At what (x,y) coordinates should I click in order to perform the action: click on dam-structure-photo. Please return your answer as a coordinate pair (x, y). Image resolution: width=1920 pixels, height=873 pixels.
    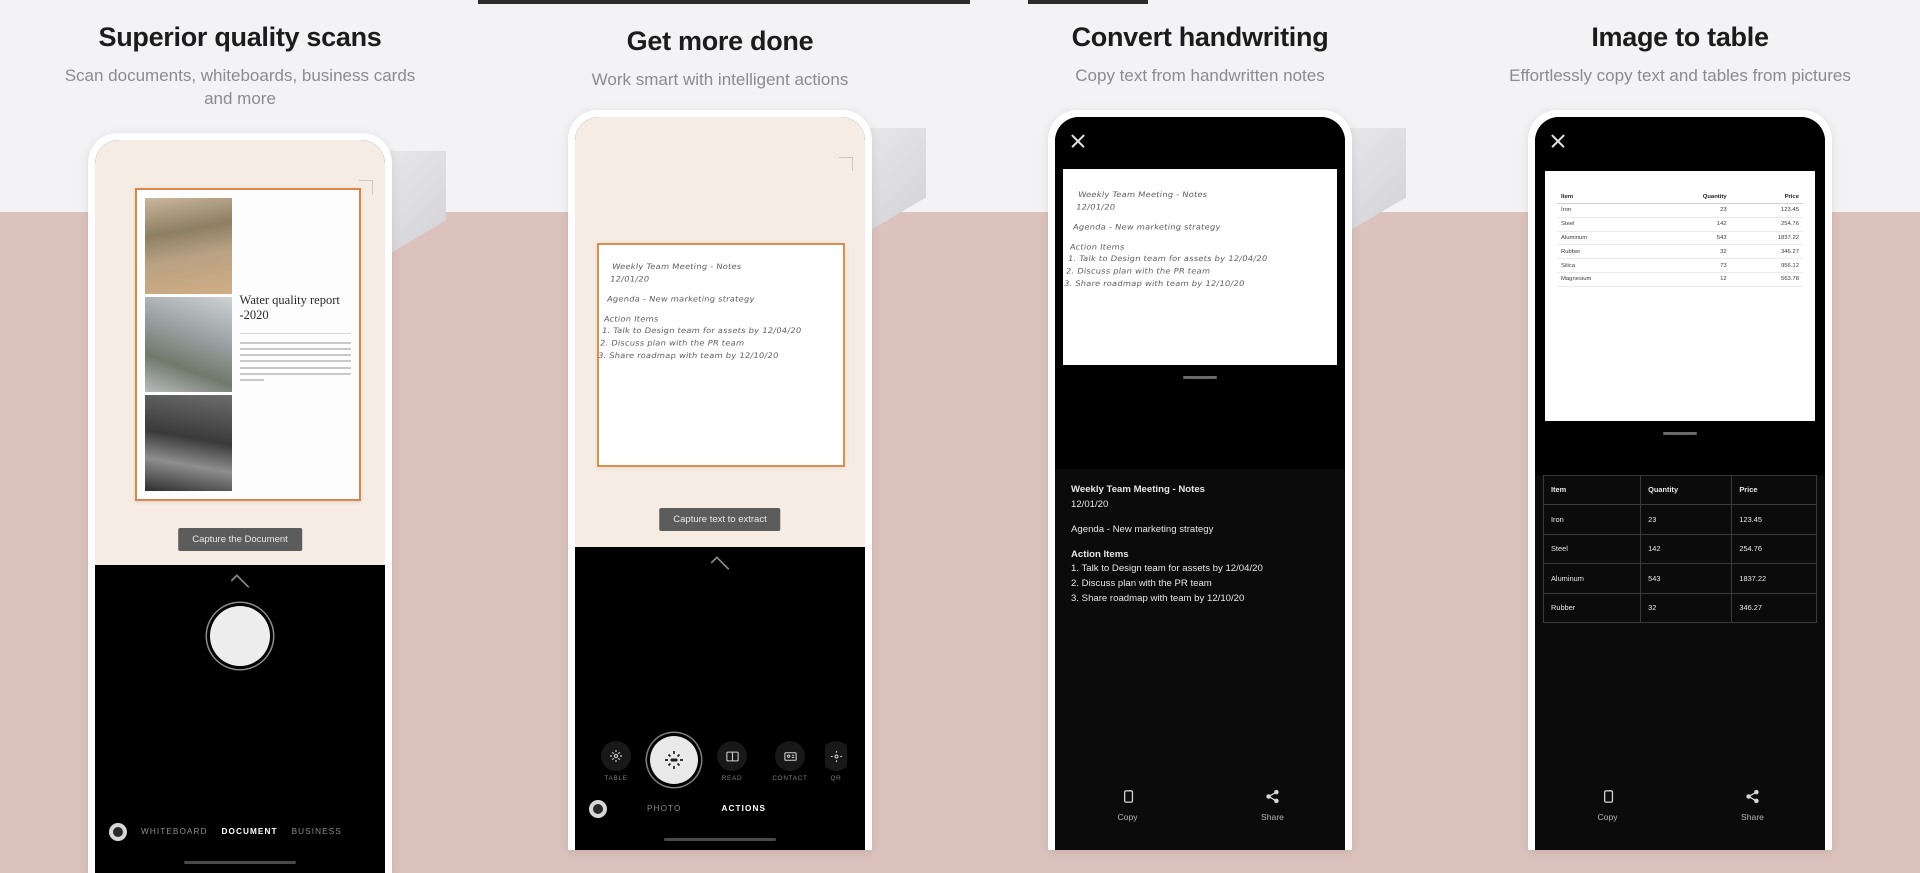
    Looking at the image, I should click on (188, 443).